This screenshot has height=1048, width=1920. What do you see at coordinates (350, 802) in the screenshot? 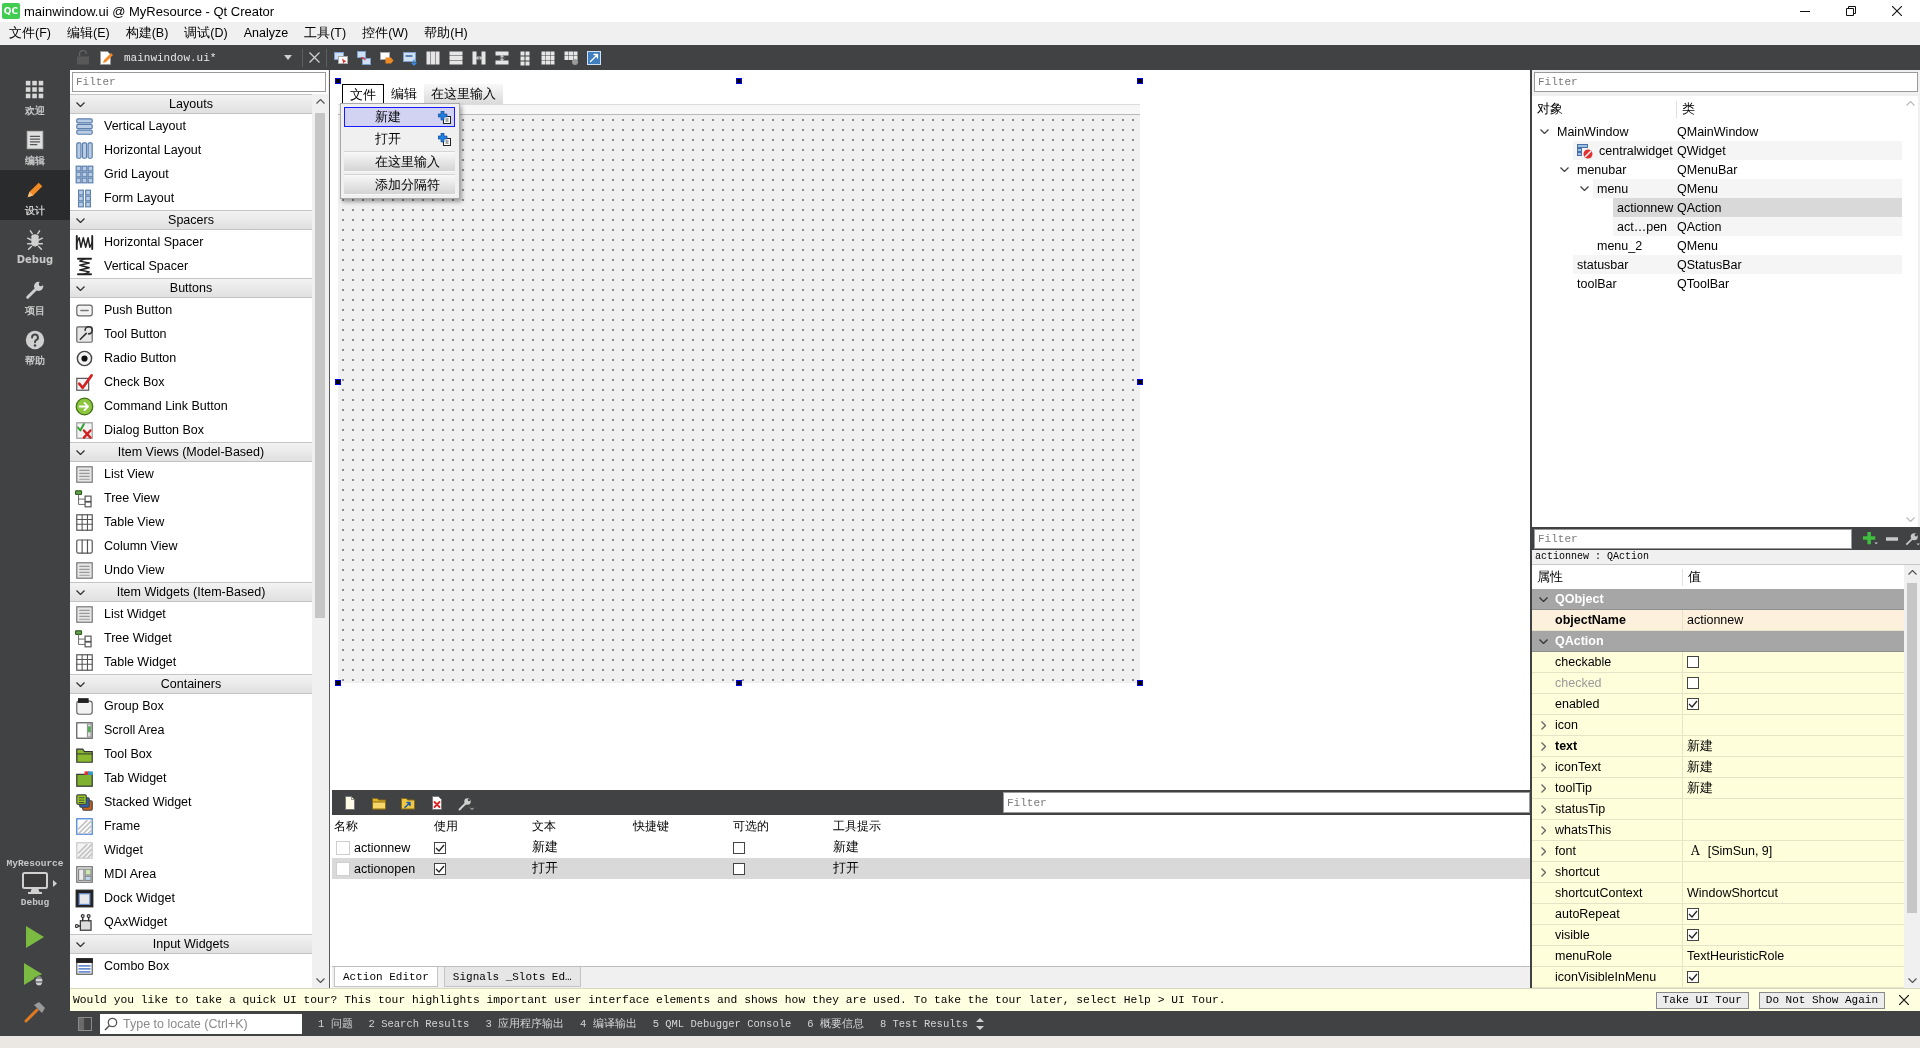
I see `new-document-icon` at bounding box center [350, 802].